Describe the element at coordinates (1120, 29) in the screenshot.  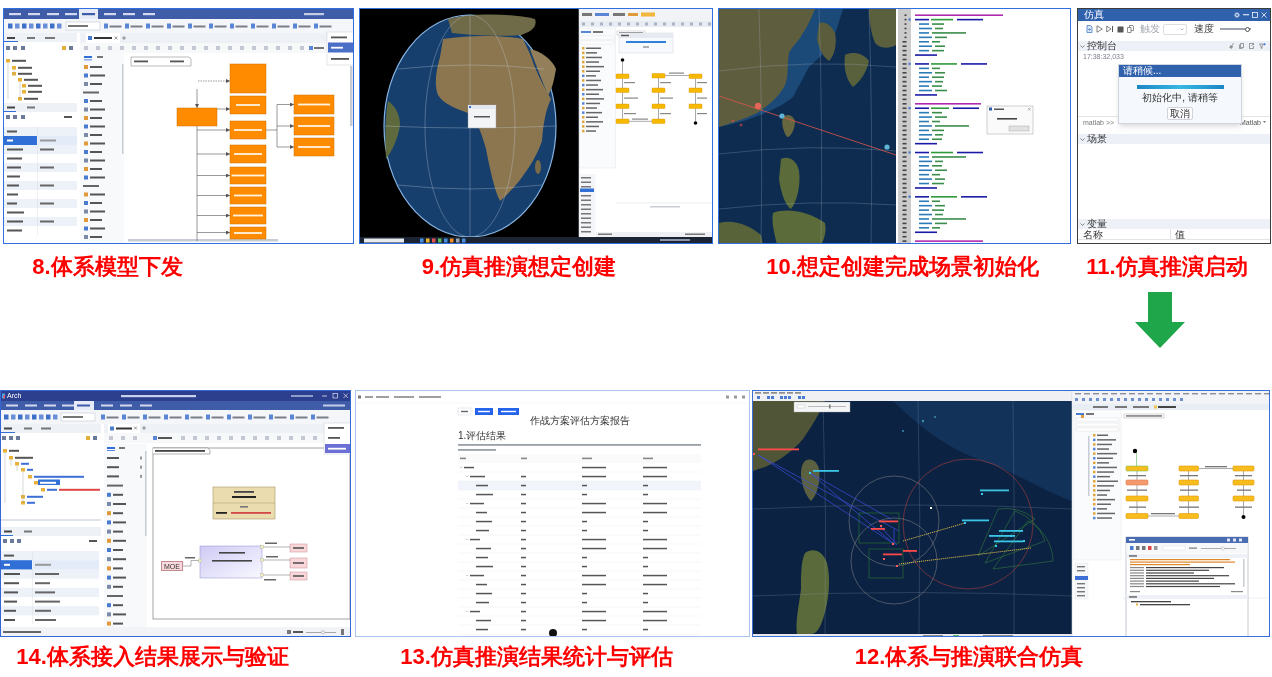
I see `stop-icon` at that location.